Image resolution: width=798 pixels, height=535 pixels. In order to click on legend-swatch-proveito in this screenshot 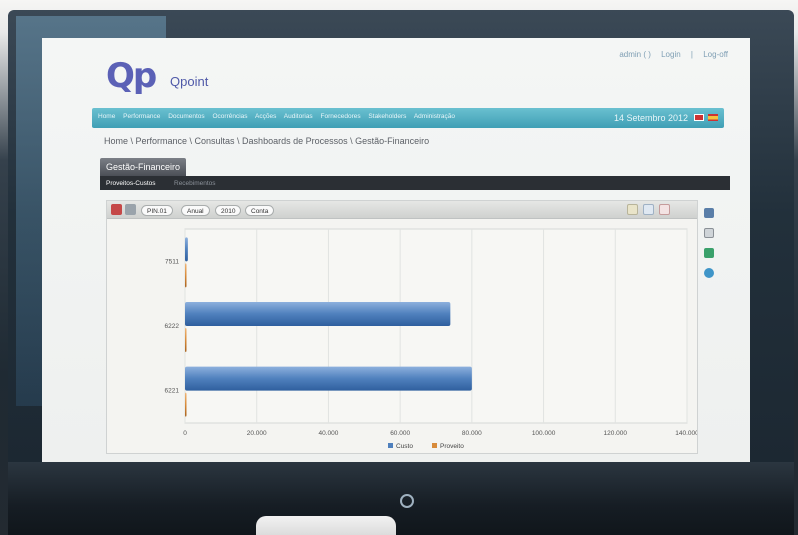, I will do `click(434, 445)`.